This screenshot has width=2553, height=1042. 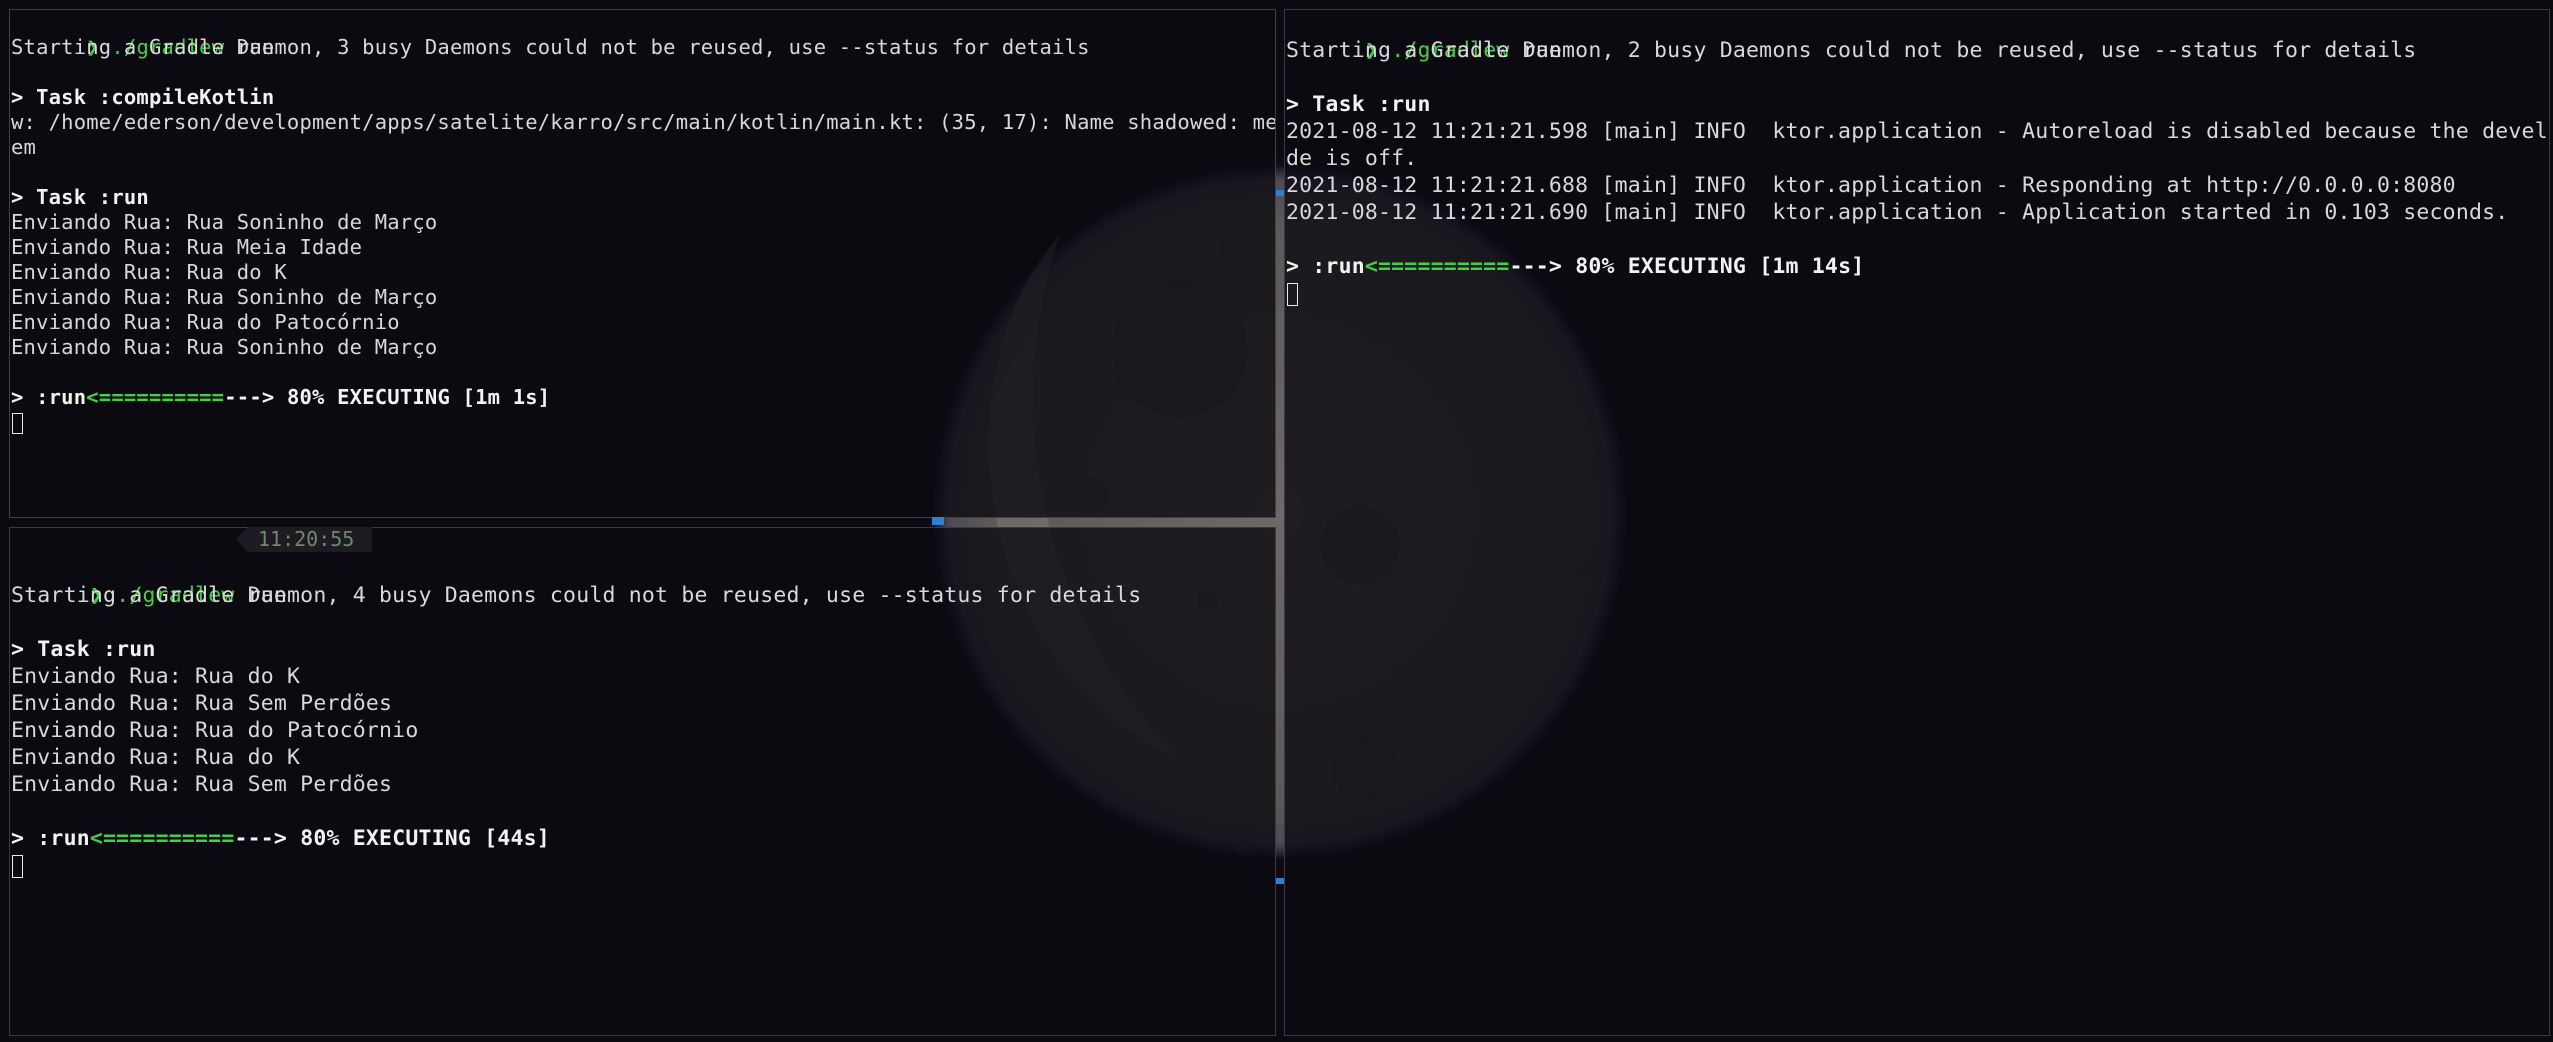 What do you see at coordinates (392, 838) in the screenshot?
I see `progress-status: ---> 80% EXECUTING [44s]` at bounding box center [392, 838].